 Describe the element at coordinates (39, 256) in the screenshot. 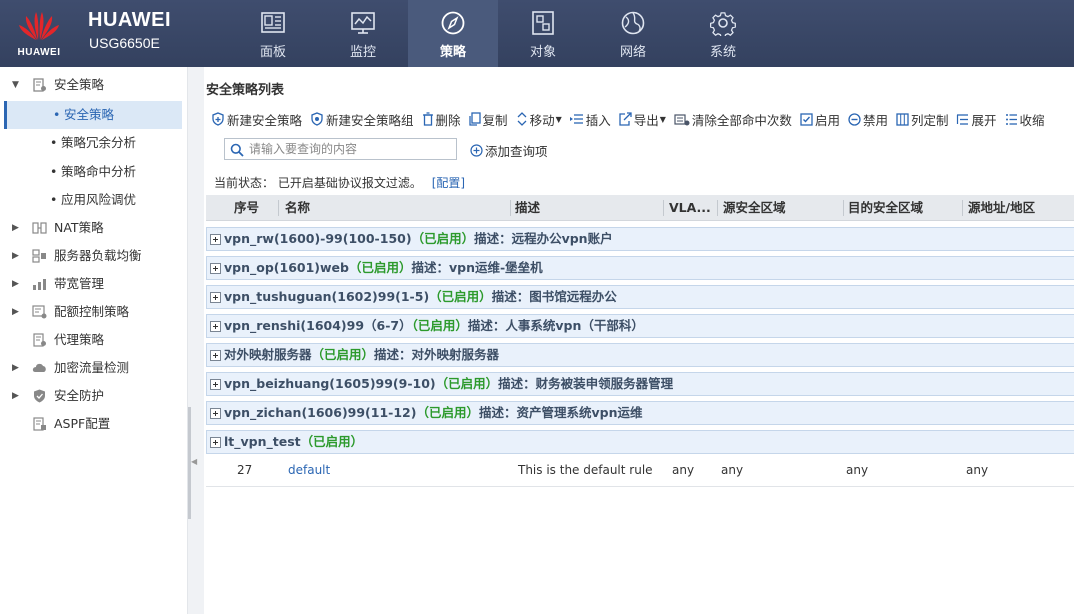

I see `server-lb-icon` at that location.